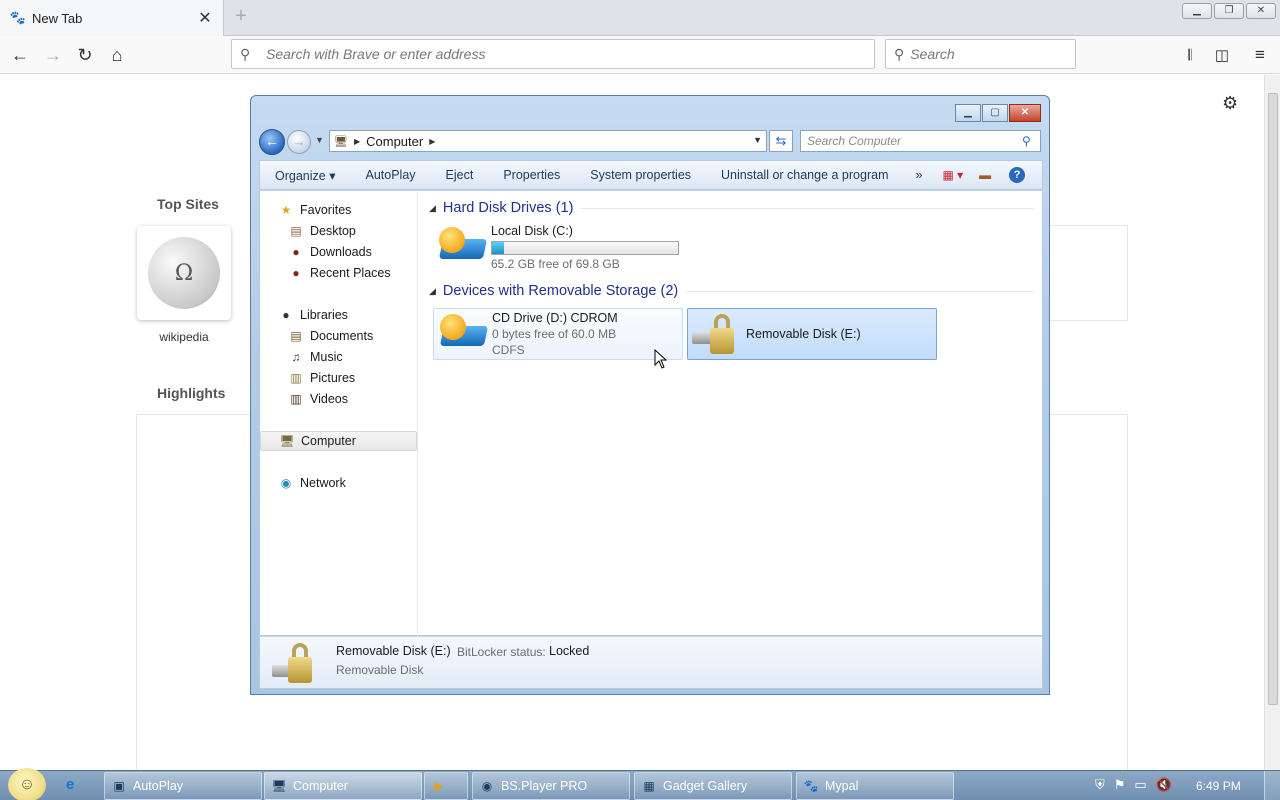  I want to click on settings-gear-icon: ⚙, so click(1230, 103).